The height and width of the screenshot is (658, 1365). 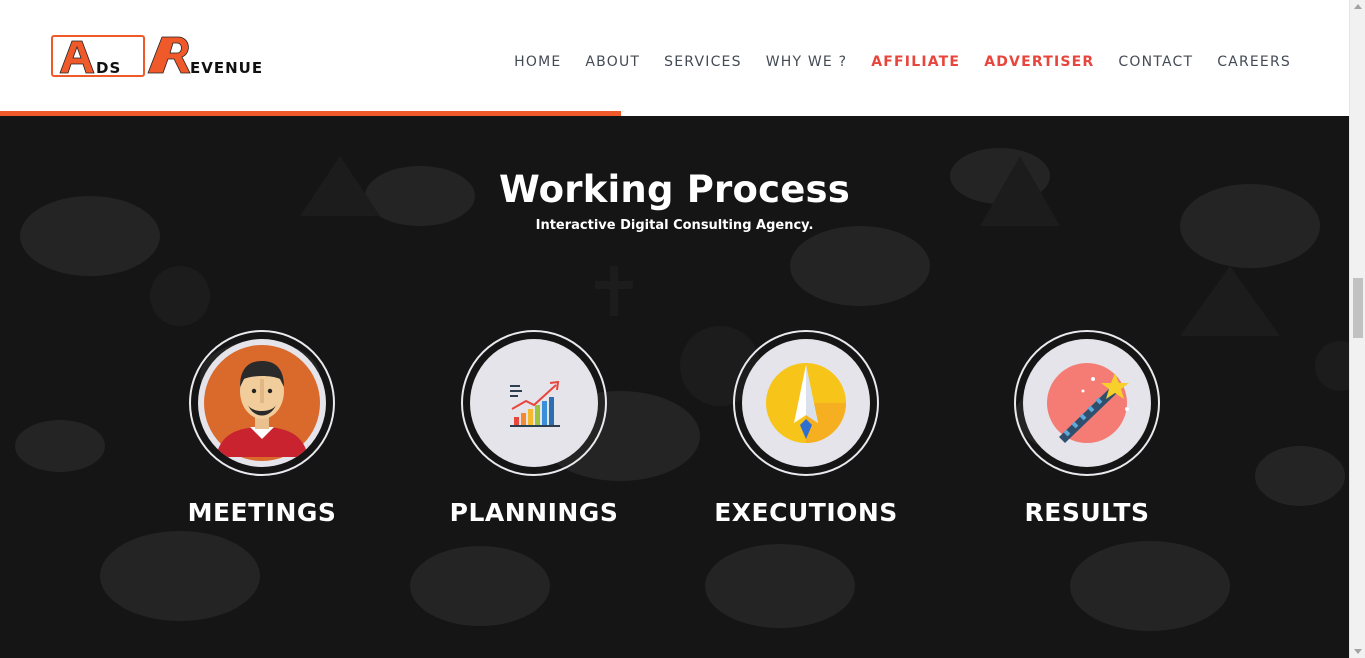 I want to click on nav-about: ABOUT, so click(x=612, y=62).